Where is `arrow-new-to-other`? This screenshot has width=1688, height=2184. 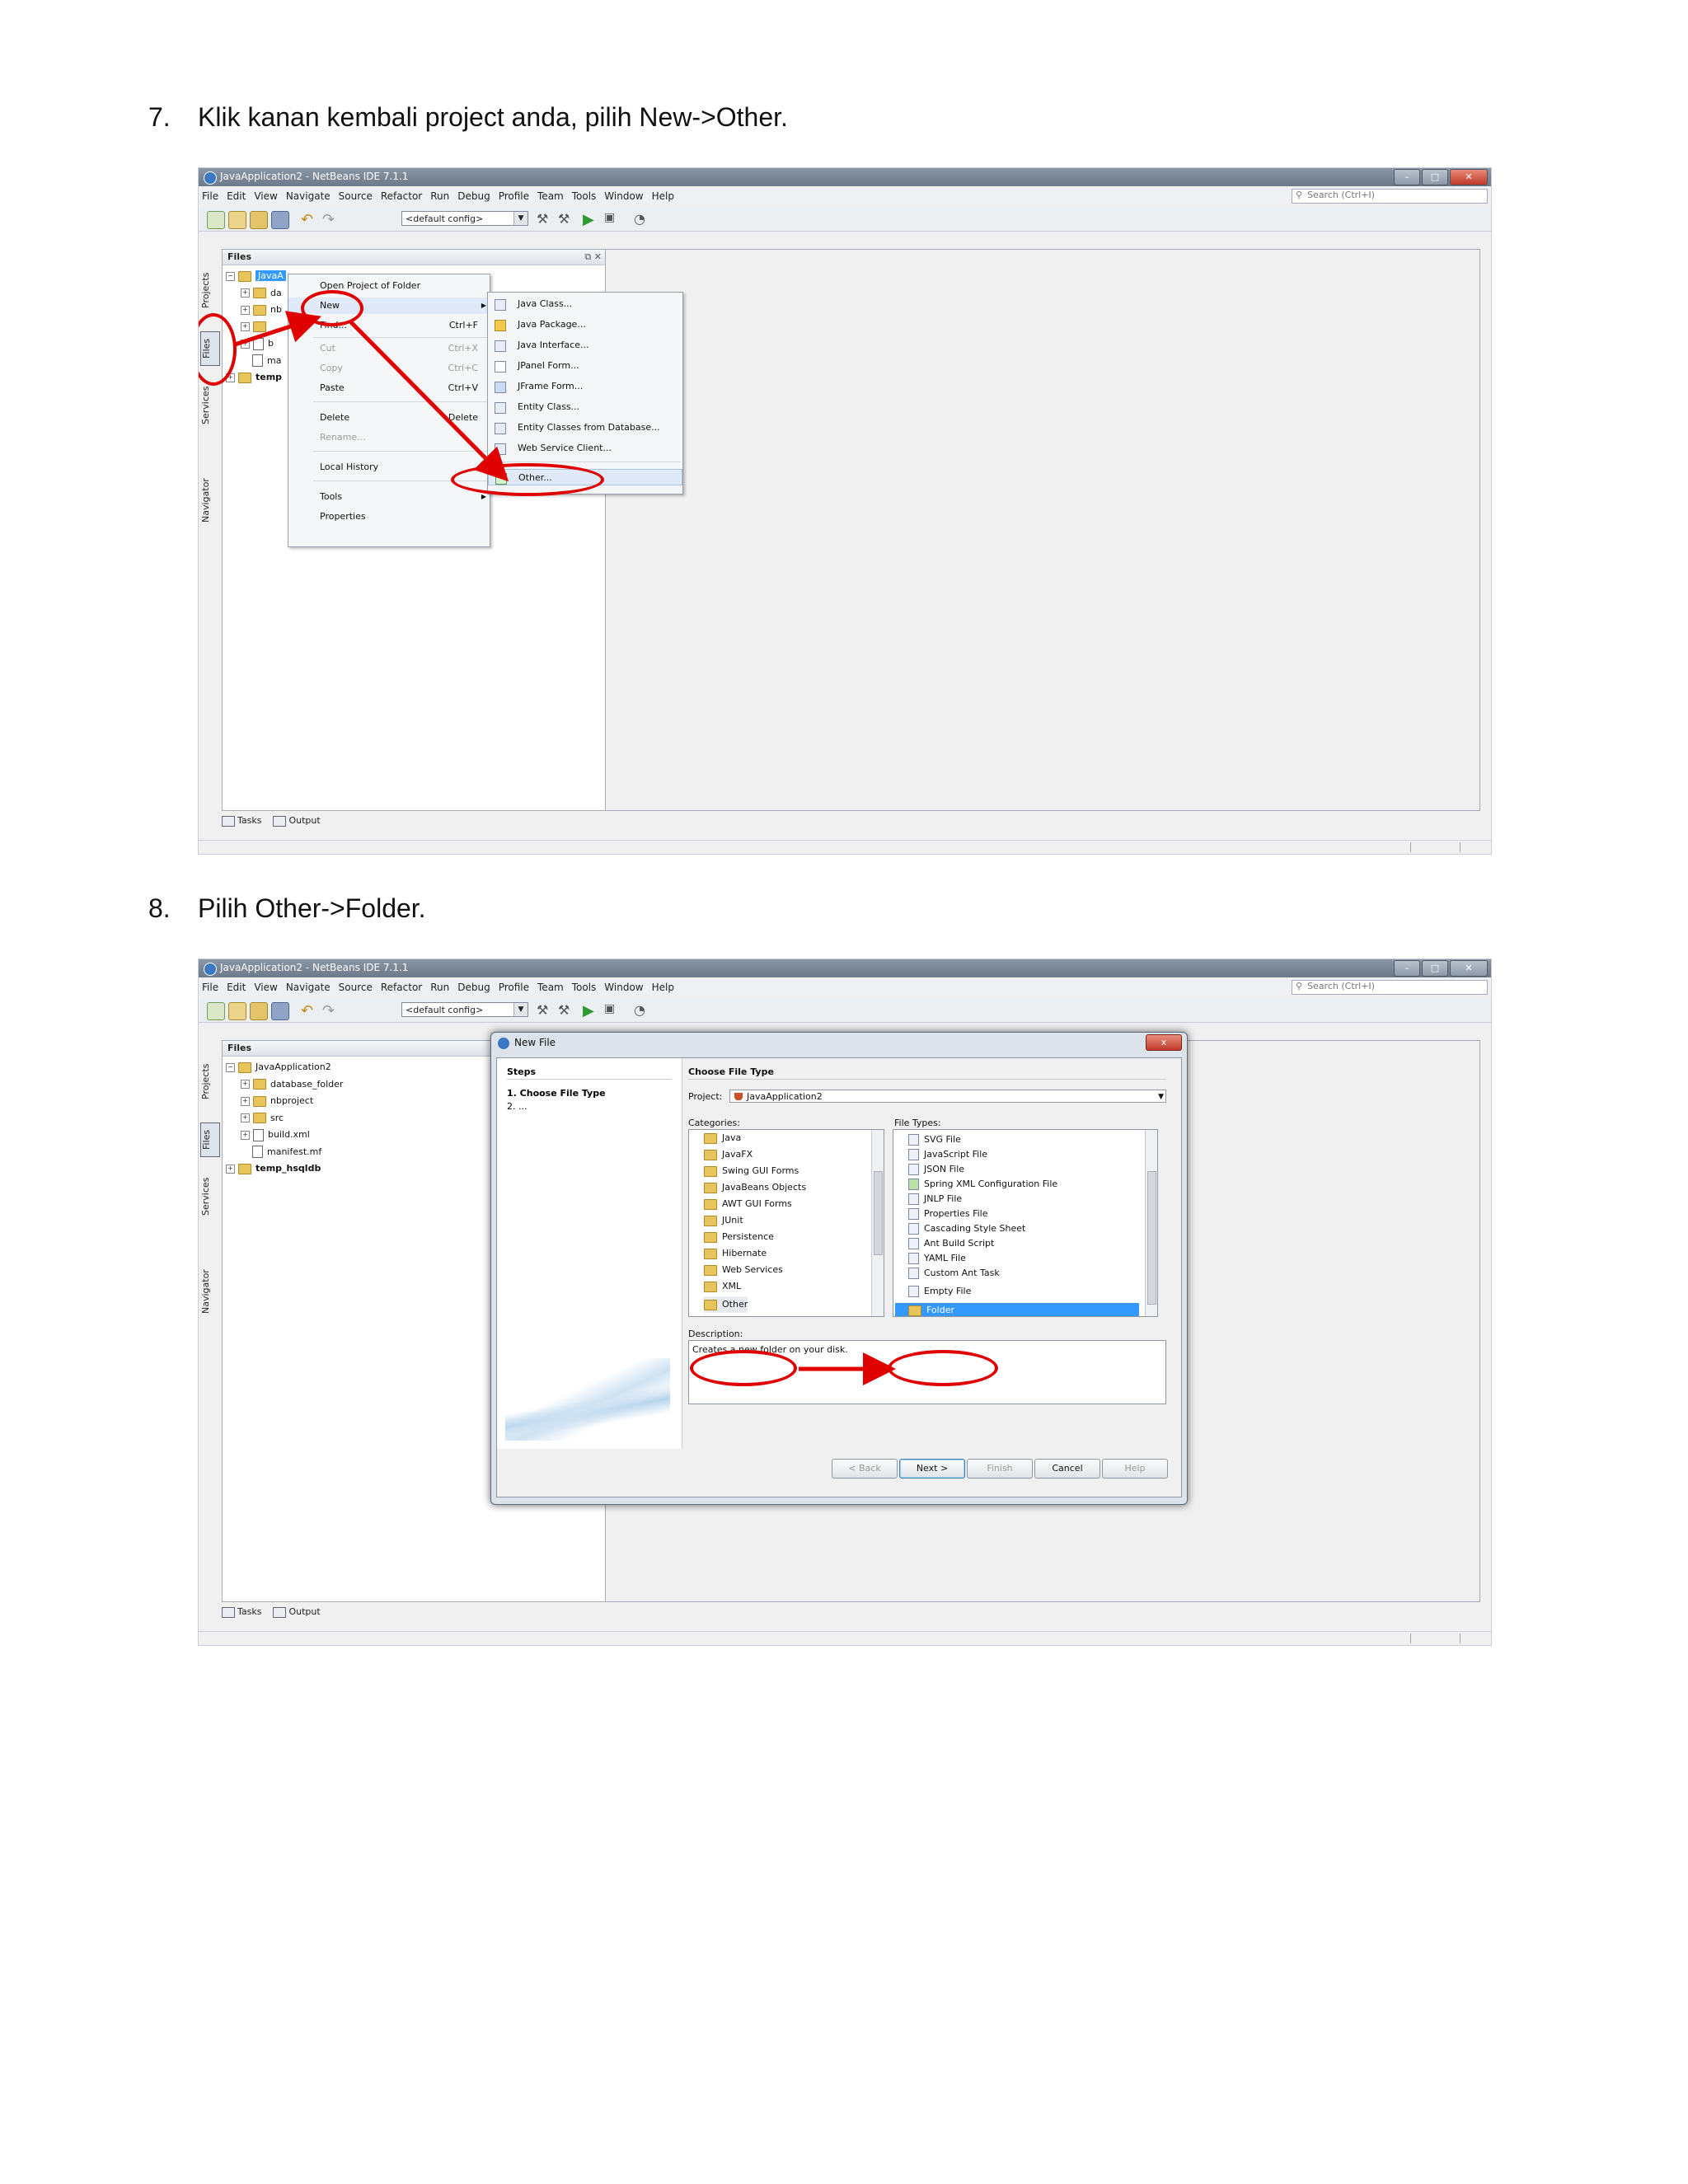
arrow-new-to-other is located at coordinates (429, 401).